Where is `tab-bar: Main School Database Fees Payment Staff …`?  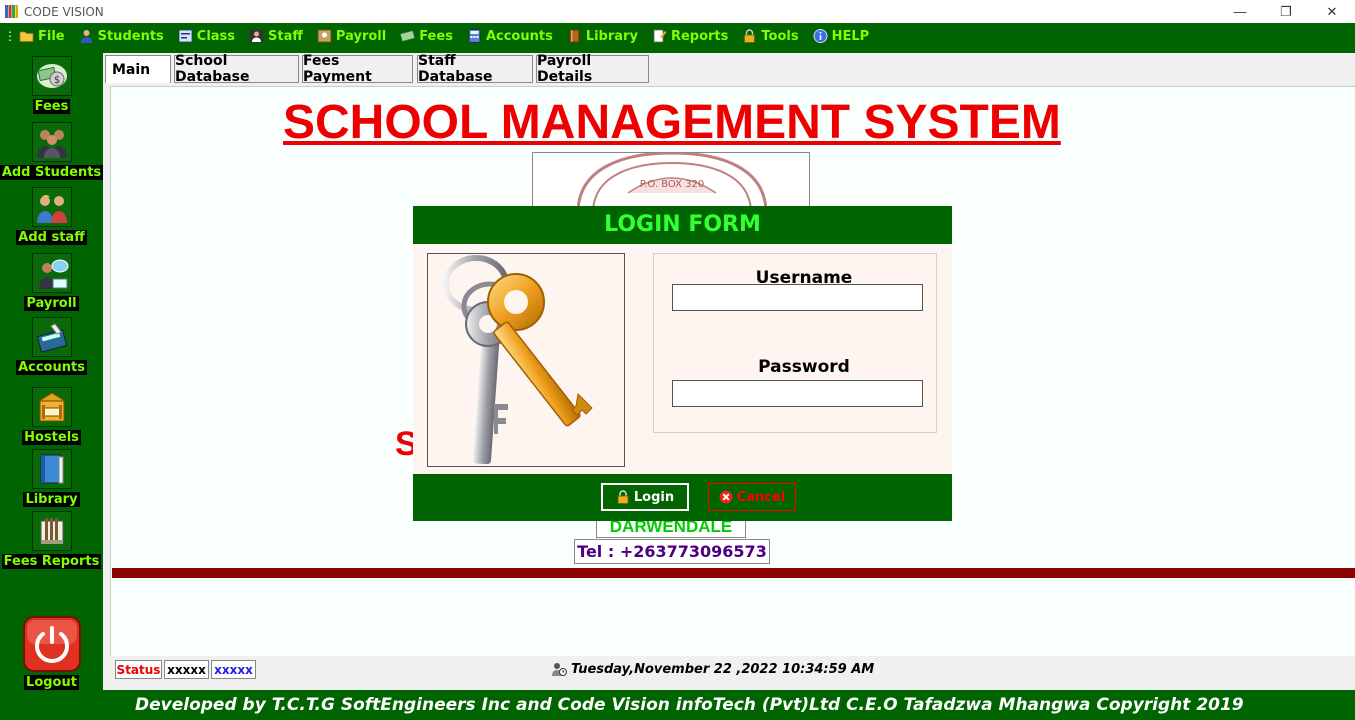 tab-bar: Main School Database Fees Payment Staff … is located at coordinates (729, 67).